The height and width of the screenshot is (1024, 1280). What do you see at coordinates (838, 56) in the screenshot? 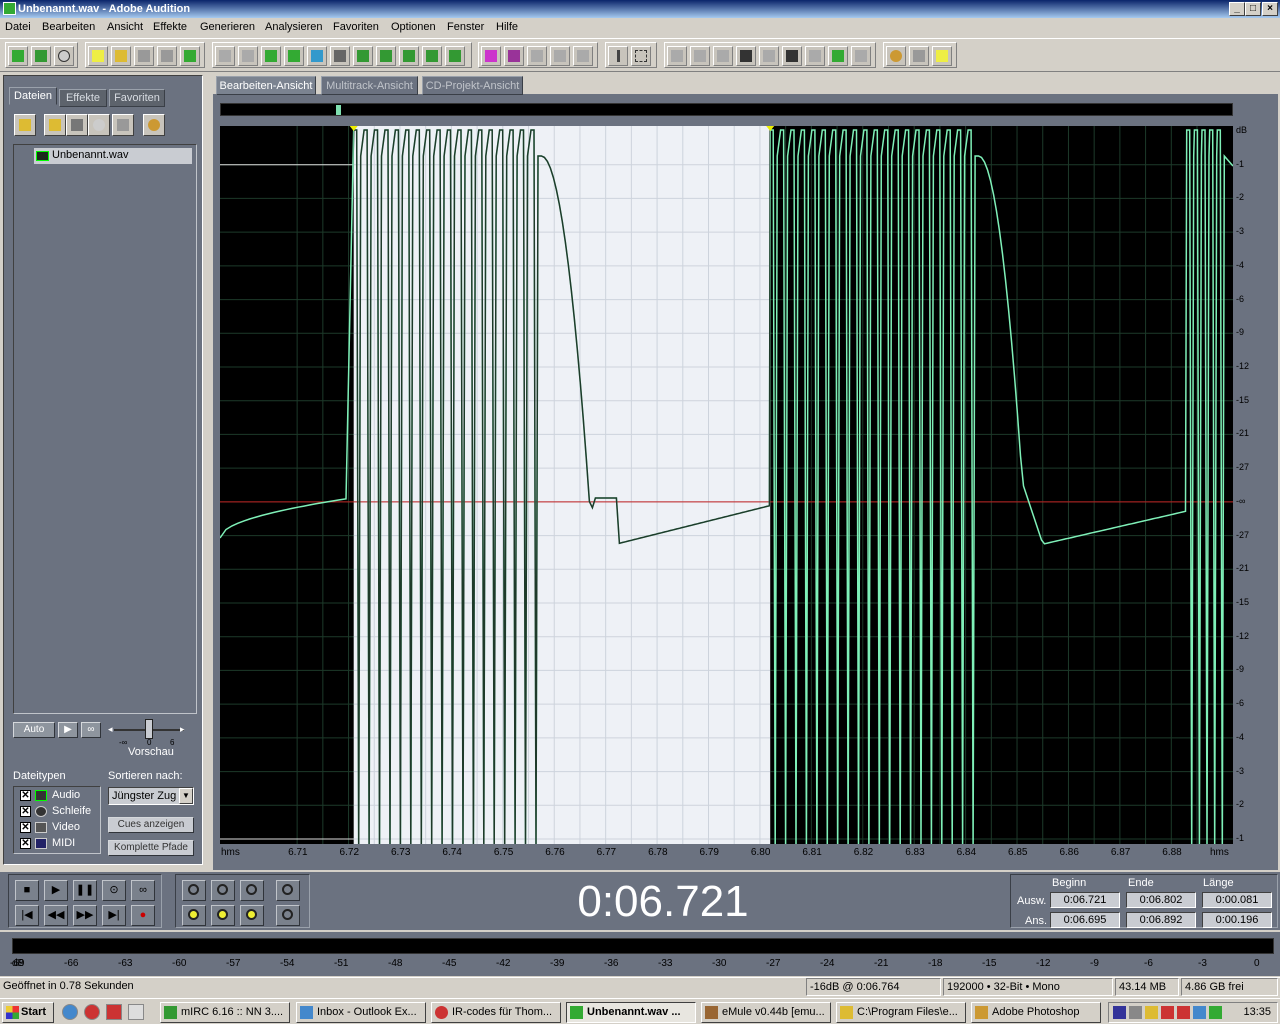
I see `level-meter-button` at bounding box center [838, 56].